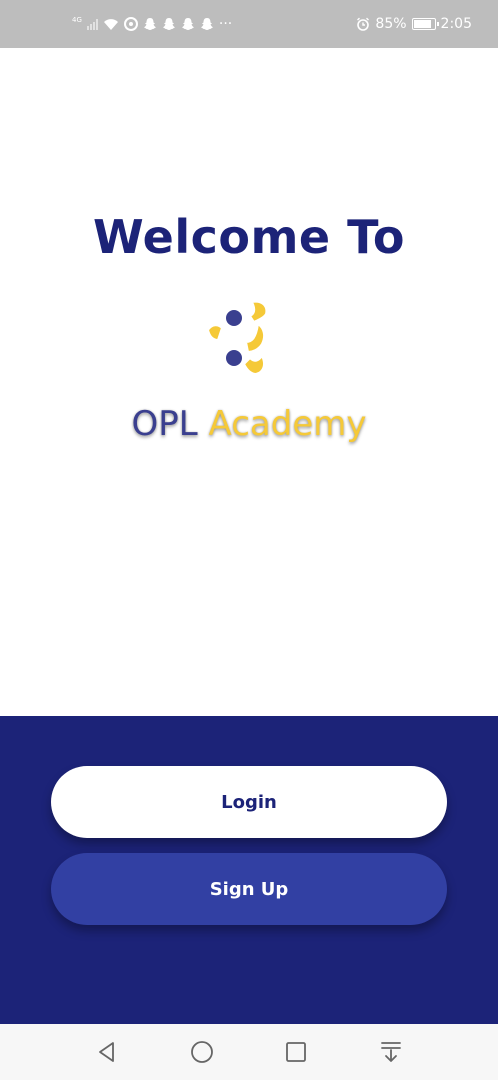 The image size is (498, 1080). I want to click on wifi-icon, so click(111, 24).